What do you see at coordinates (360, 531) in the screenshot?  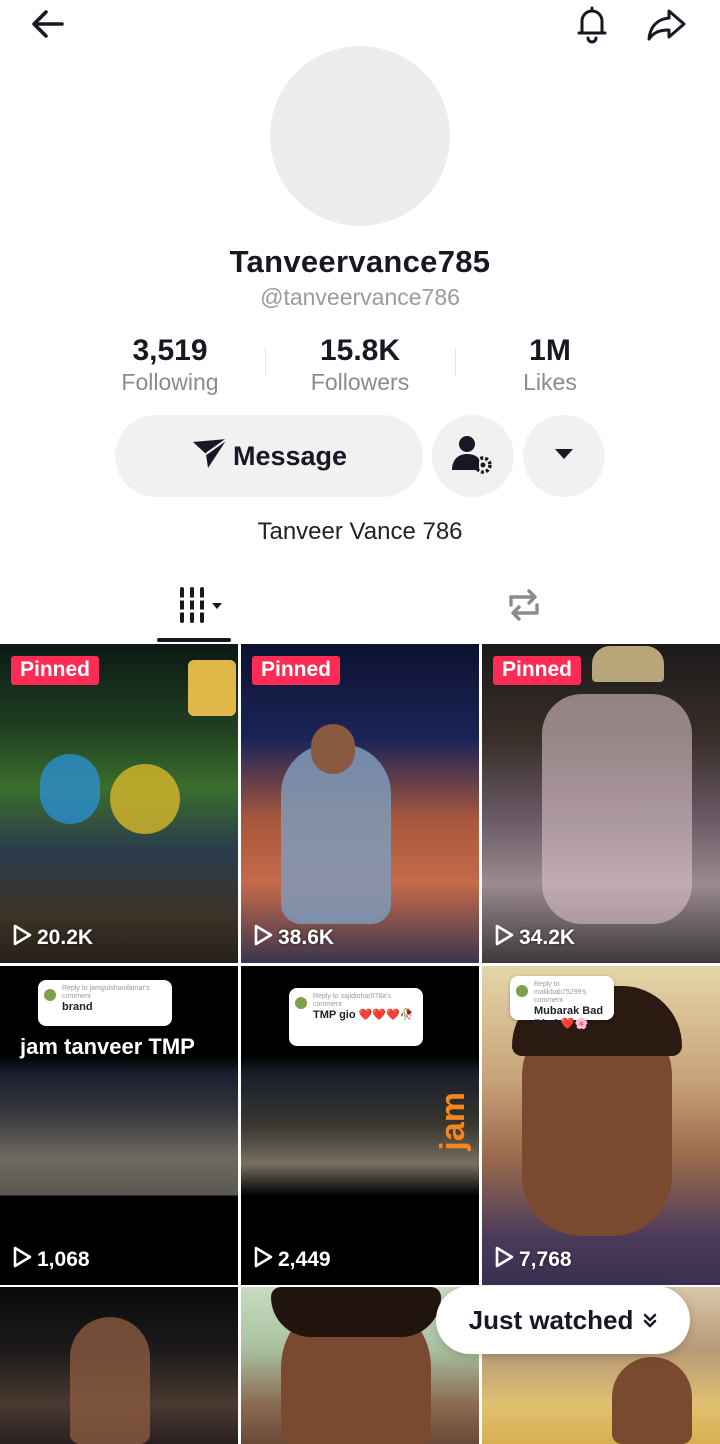 I see `bio-text: Tanveer Vance 786` at bounding box center [360, 531].